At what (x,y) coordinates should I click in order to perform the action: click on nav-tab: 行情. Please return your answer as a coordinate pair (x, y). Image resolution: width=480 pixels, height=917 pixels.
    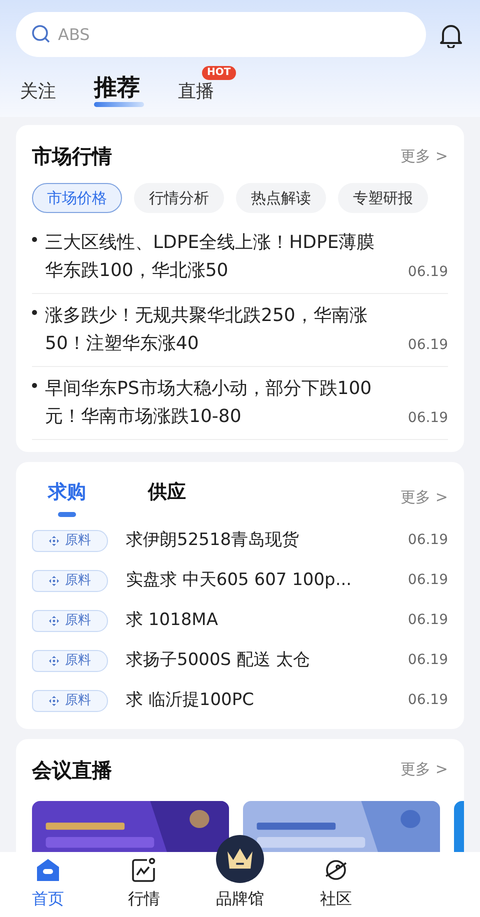
    Looking at the image, I should click on (144, 884).